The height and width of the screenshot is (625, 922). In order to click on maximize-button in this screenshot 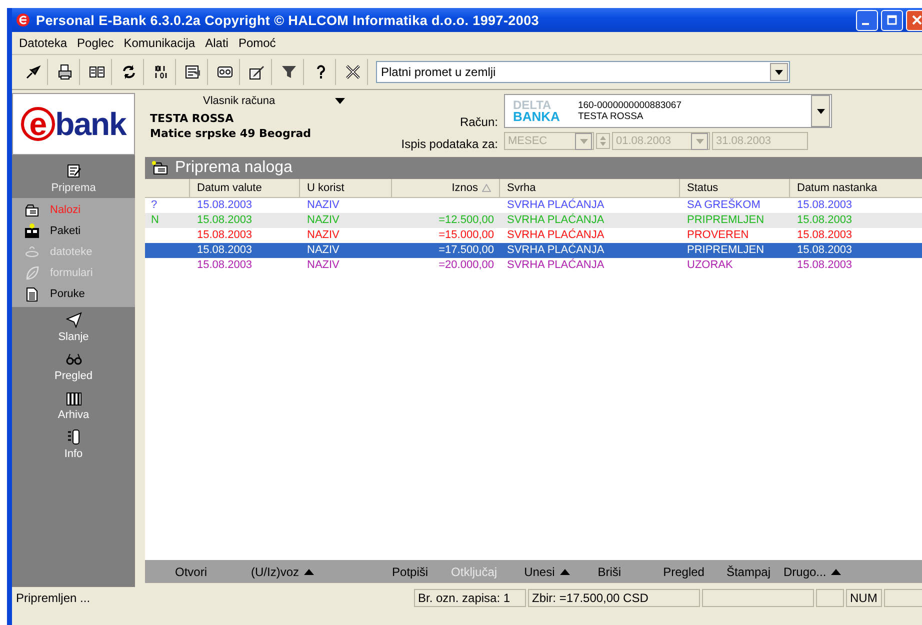, I will do `click(892, 20)`.